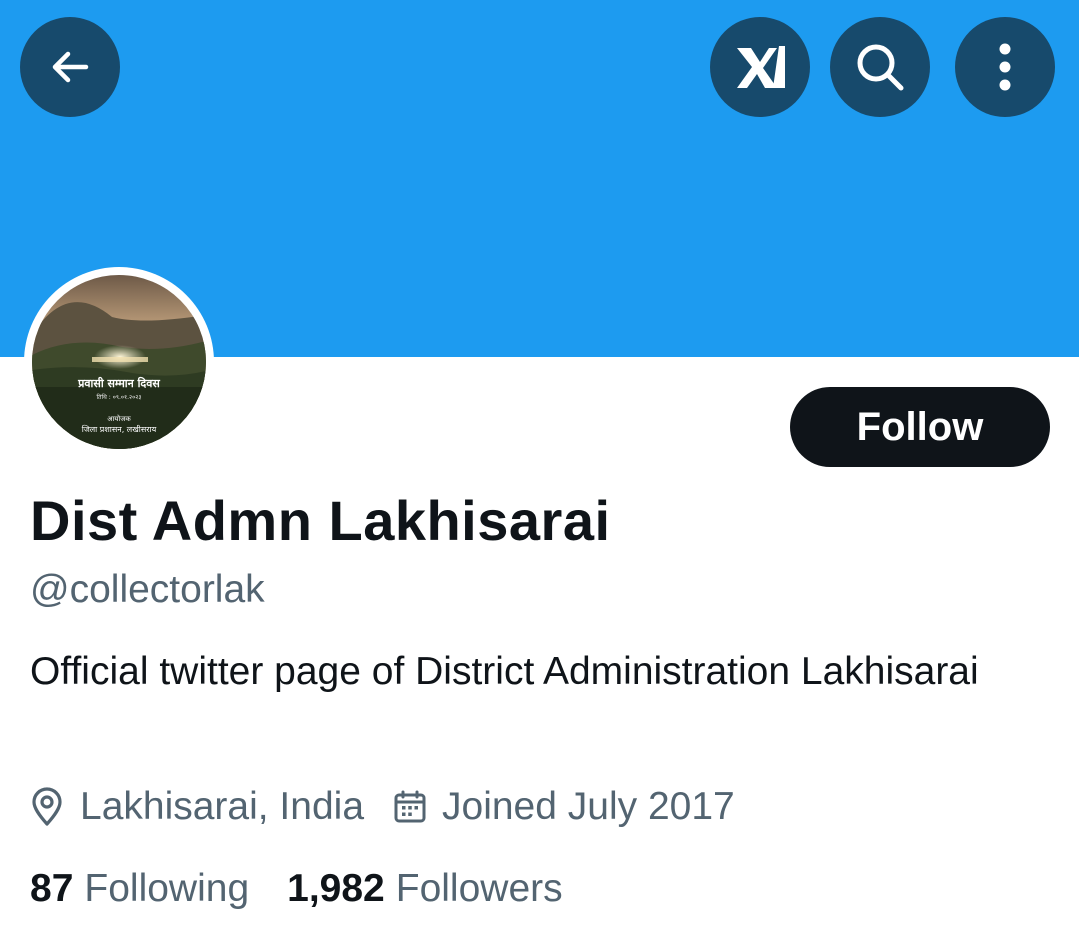  What do you see at coordinates (479, 888) in the screenshot?
I see `followers-label: Followers` at bounding box center [479, 888].